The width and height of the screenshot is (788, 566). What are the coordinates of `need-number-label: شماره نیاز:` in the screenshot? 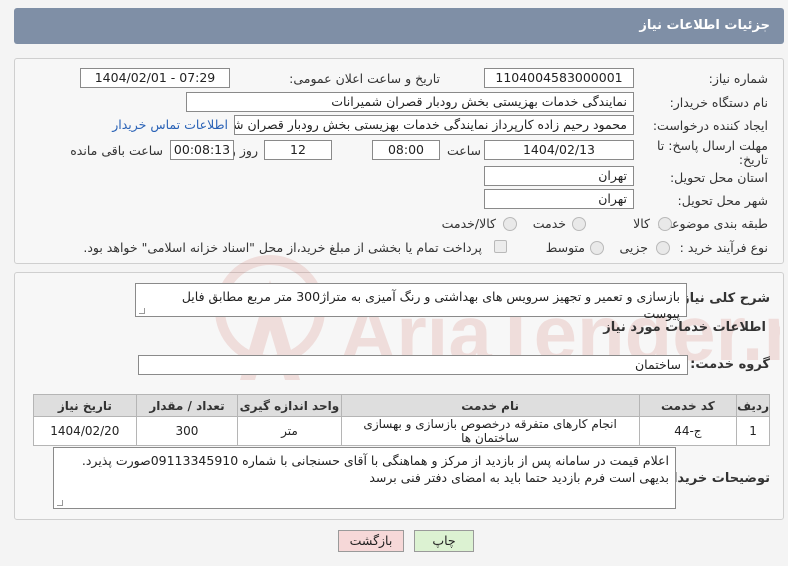 It's located at (738, 78).